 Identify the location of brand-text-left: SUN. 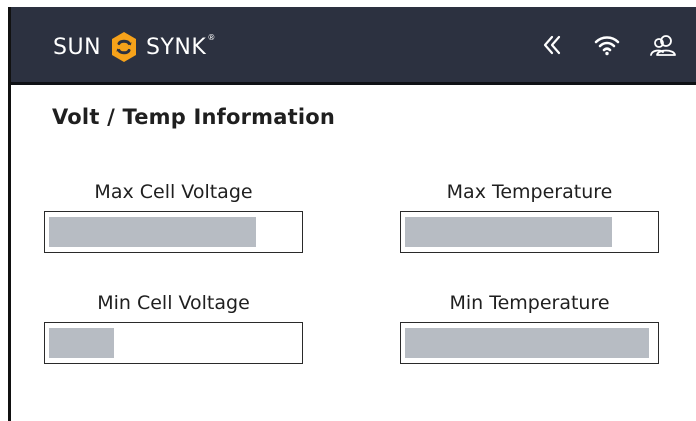
(77, 47).